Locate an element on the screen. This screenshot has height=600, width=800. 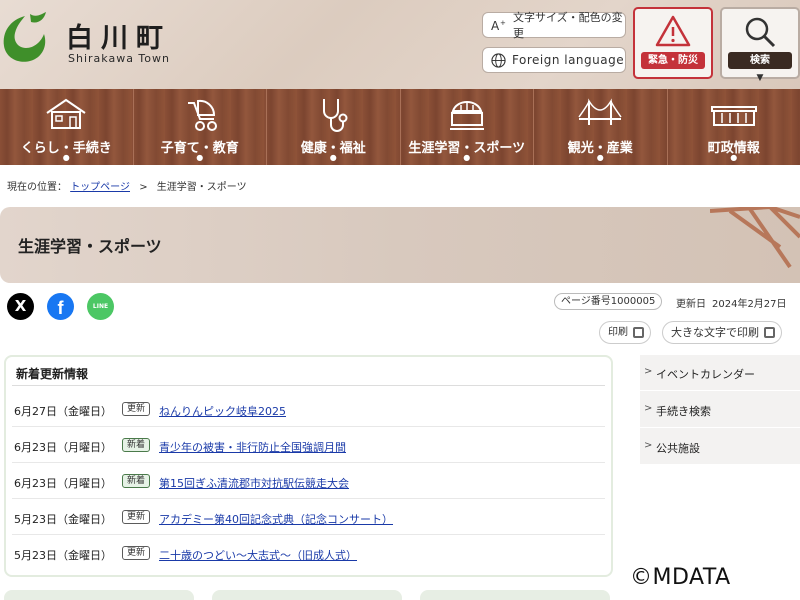
search-icon is located at coordinates (760, 32).